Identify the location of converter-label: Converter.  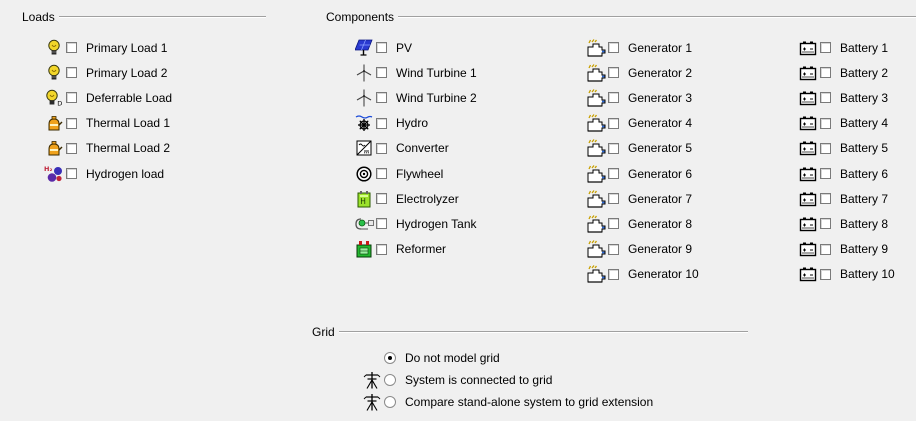
(422, 148).